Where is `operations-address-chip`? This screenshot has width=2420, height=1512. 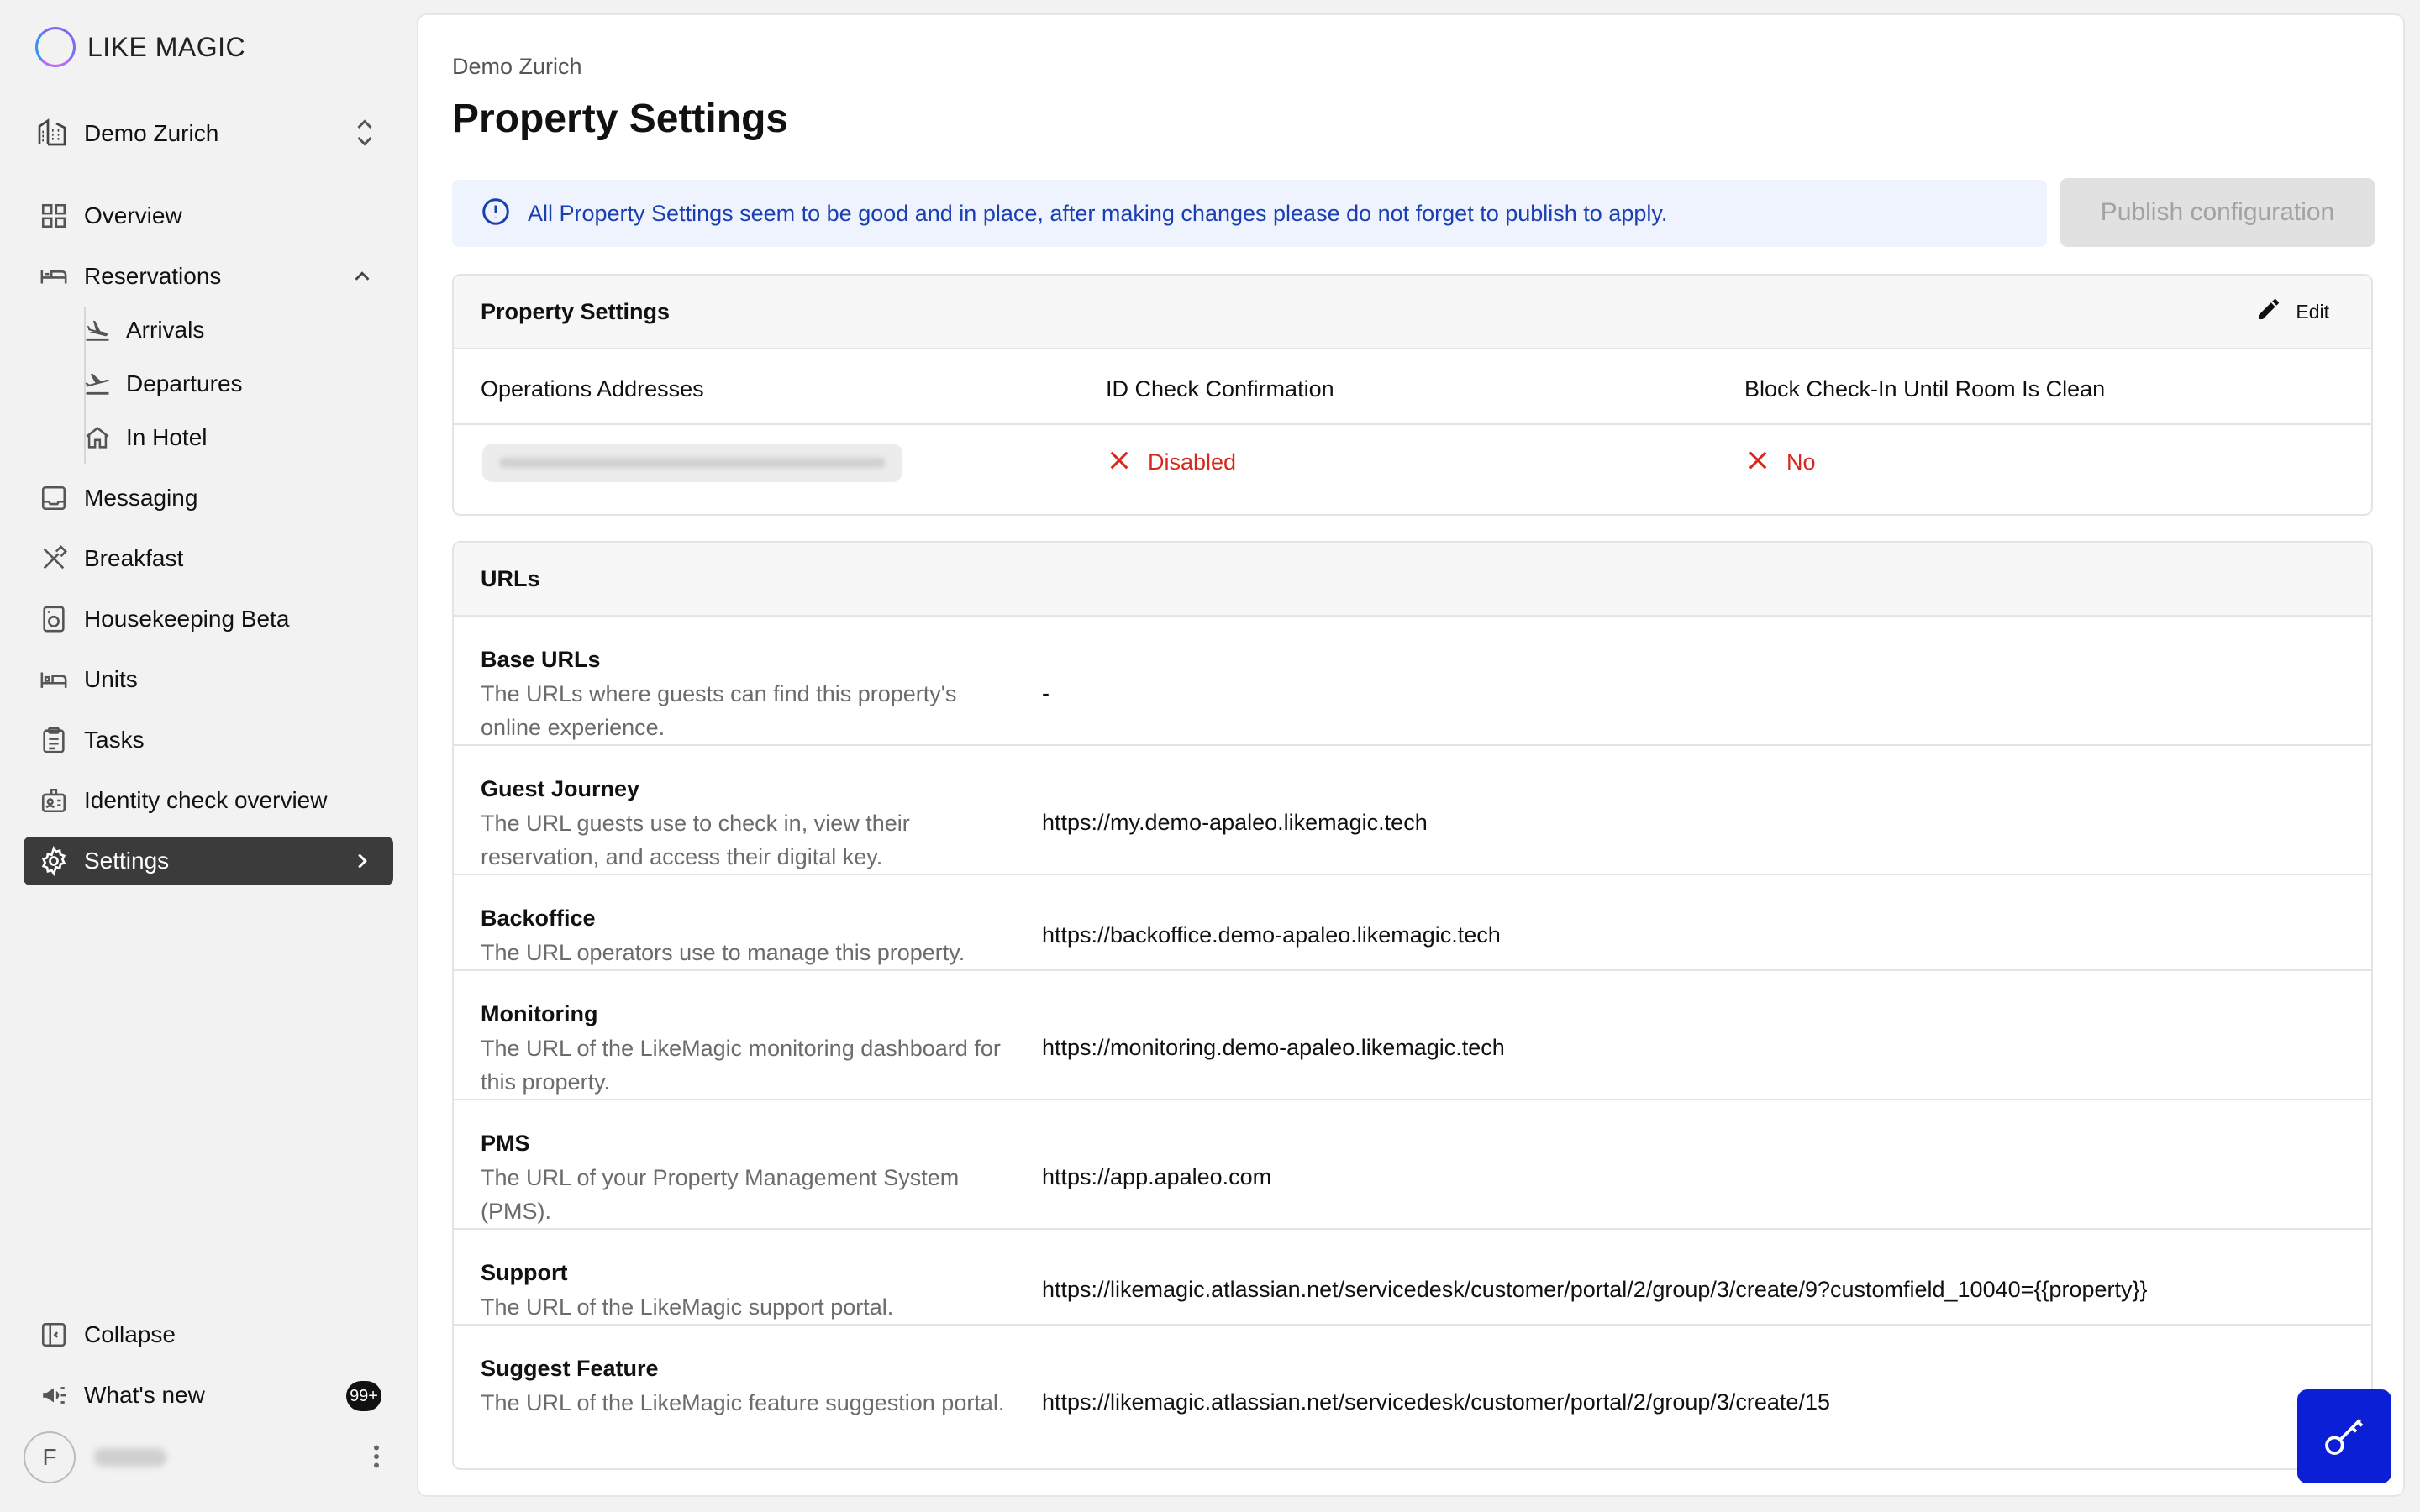 operations-address-chip is located at coordinates (692, 463).